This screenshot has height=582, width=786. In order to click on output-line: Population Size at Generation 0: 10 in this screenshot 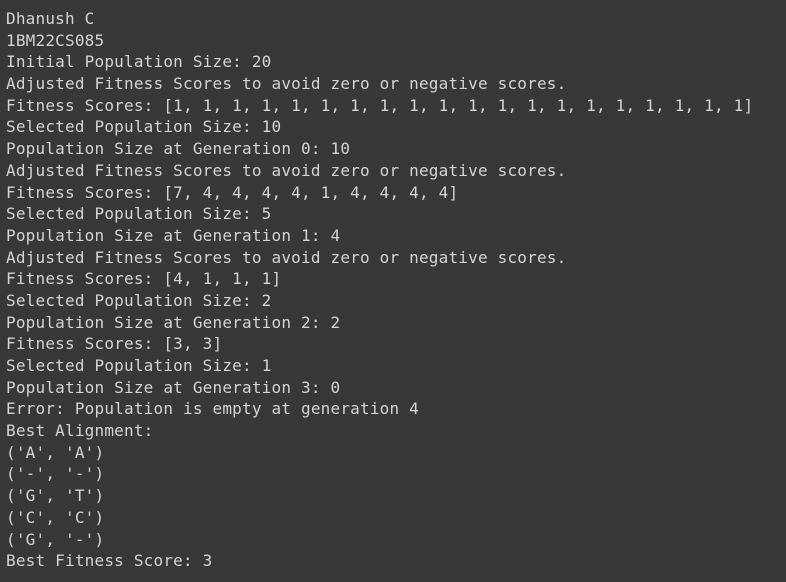, I will do `click(178, 149)`.